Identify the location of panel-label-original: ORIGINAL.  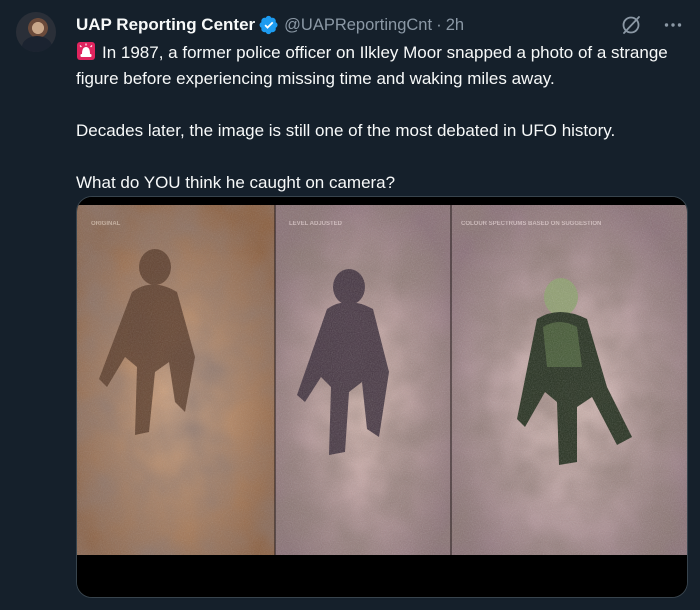
(106, 224).